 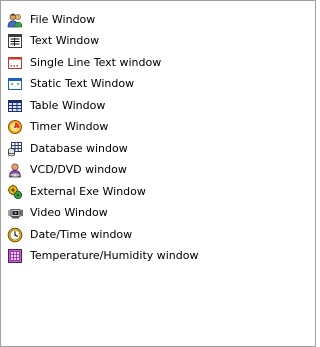 I want to click on menu-item-label: VCD/DVD window, so click(x=78, y=170).